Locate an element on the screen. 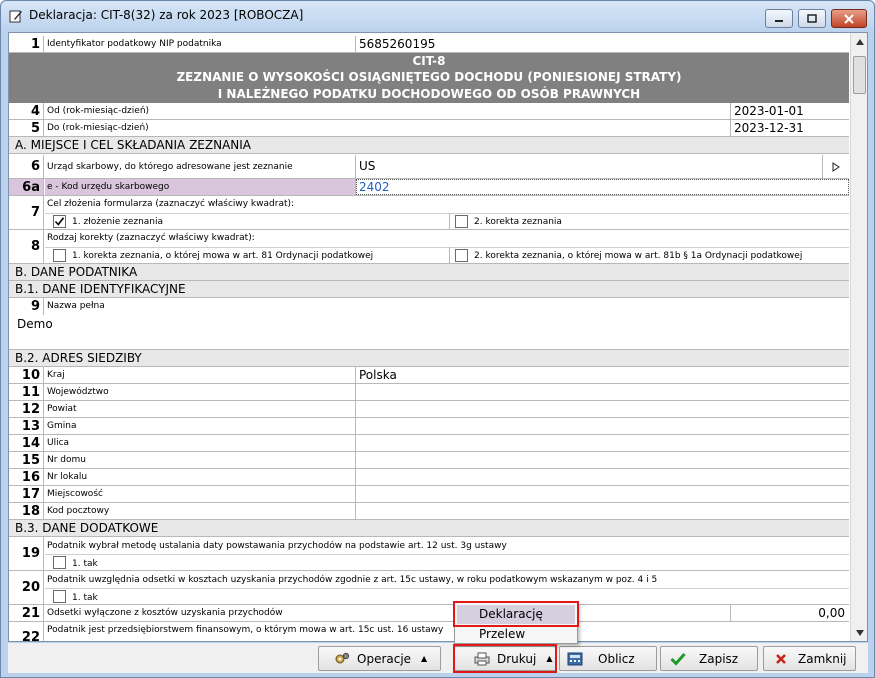 Image resolution: width=875 pixels, height=678 pixels. city-input is located at coordinates (602, 494).